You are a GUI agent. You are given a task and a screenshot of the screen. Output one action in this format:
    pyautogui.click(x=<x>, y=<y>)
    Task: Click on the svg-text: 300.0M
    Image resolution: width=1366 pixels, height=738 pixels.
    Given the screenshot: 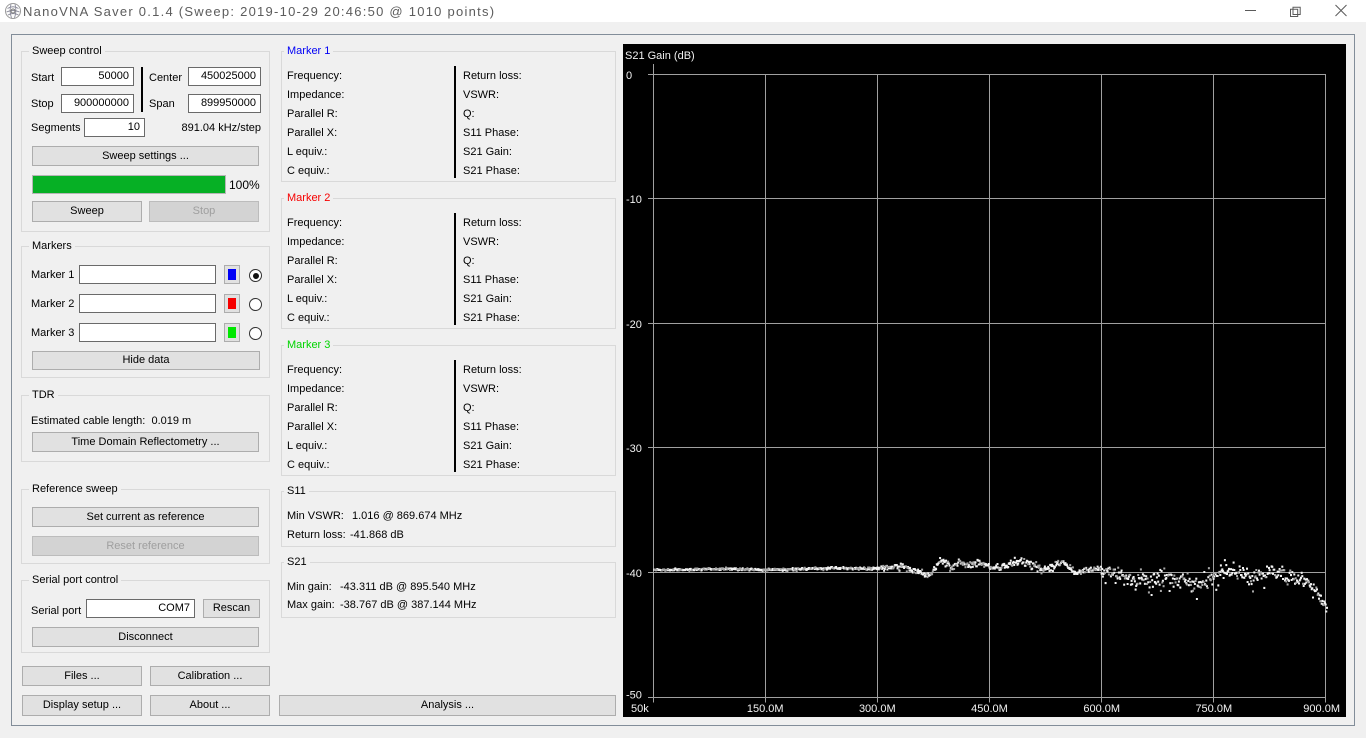 What is the action you would take?
    pyautogui.click(x=877, y=709)
    